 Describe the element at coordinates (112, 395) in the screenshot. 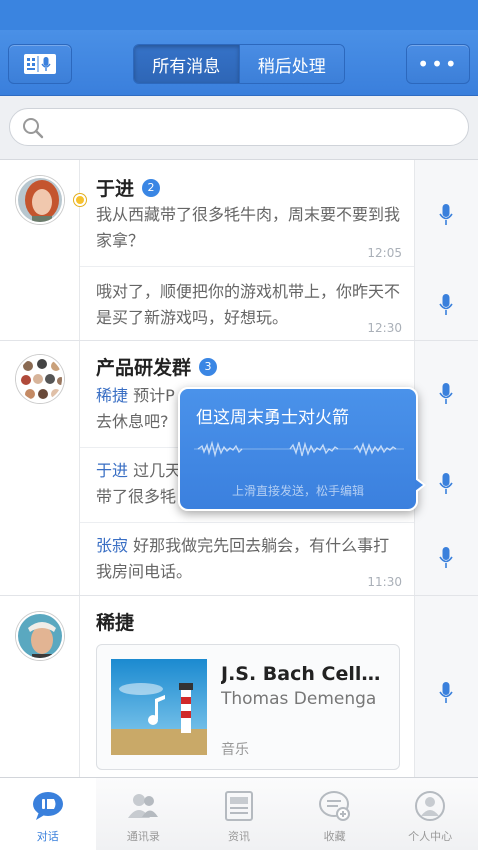

I see `message-sender: 稀捷` at that location.